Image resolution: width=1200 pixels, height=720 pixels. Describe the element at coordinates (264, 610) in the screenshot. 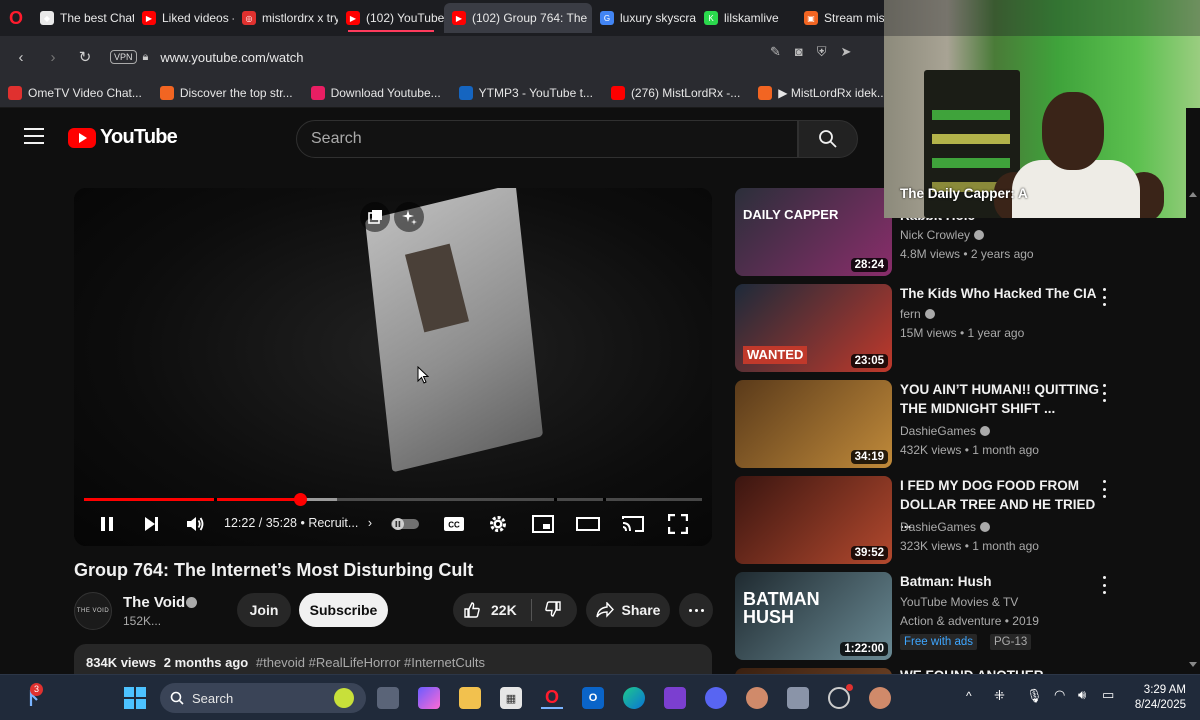

I see `join-button: Join` at that location.